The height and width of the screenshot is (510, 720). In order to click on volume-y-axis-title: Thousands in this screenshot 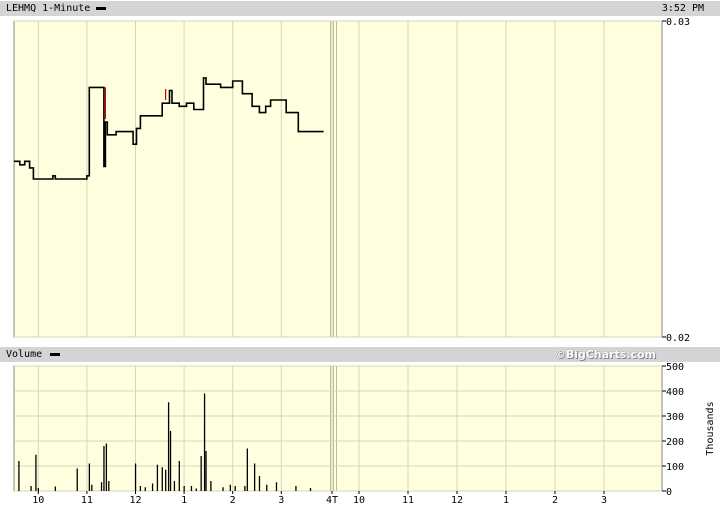, I will do `click(710, 428)`.